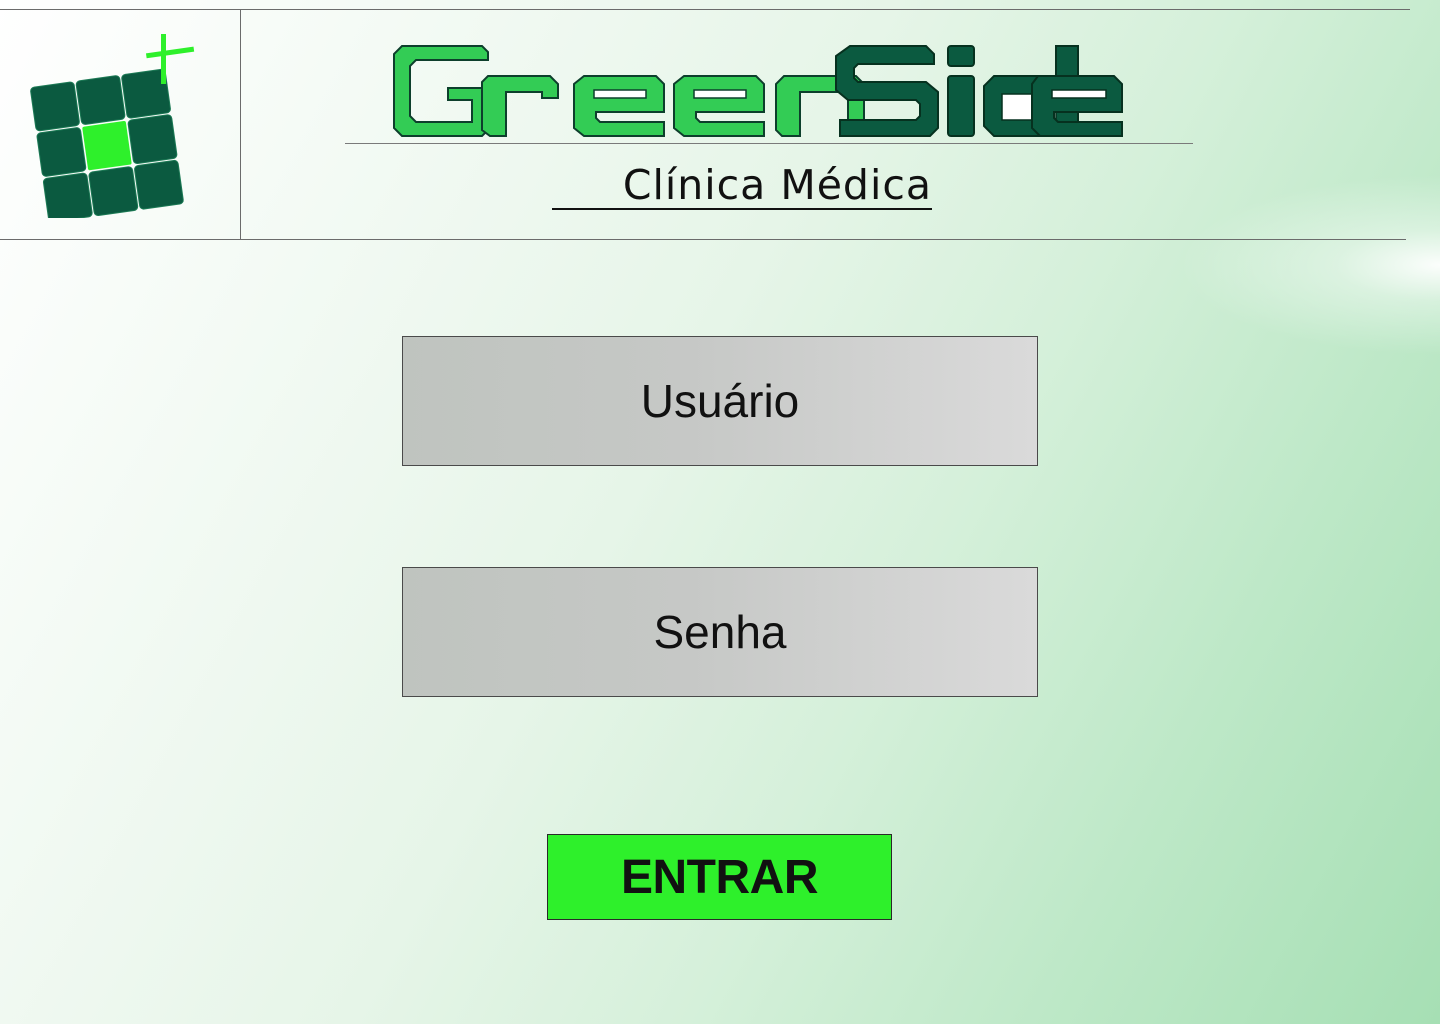 Image resolution: width=1440 pixels, height=1024 pixels. What do you see at coordinates (118, 125) in the screenshot?
I see `grid-plus-logo-icon` at bounding box center [118, 125].